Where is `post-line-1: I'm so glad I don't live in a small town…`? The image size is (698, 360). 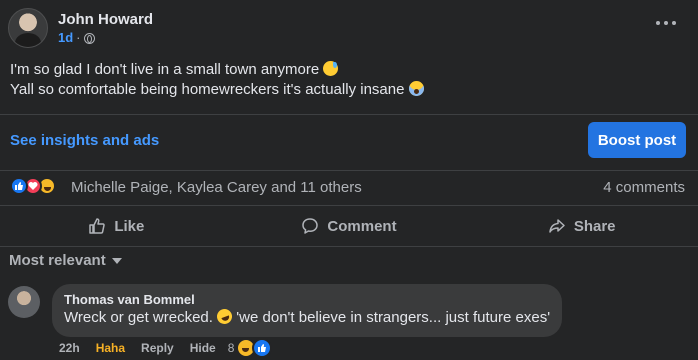
post-line-1: I'm so glad I don't live in a small town… is located at coordinates (217, 70).